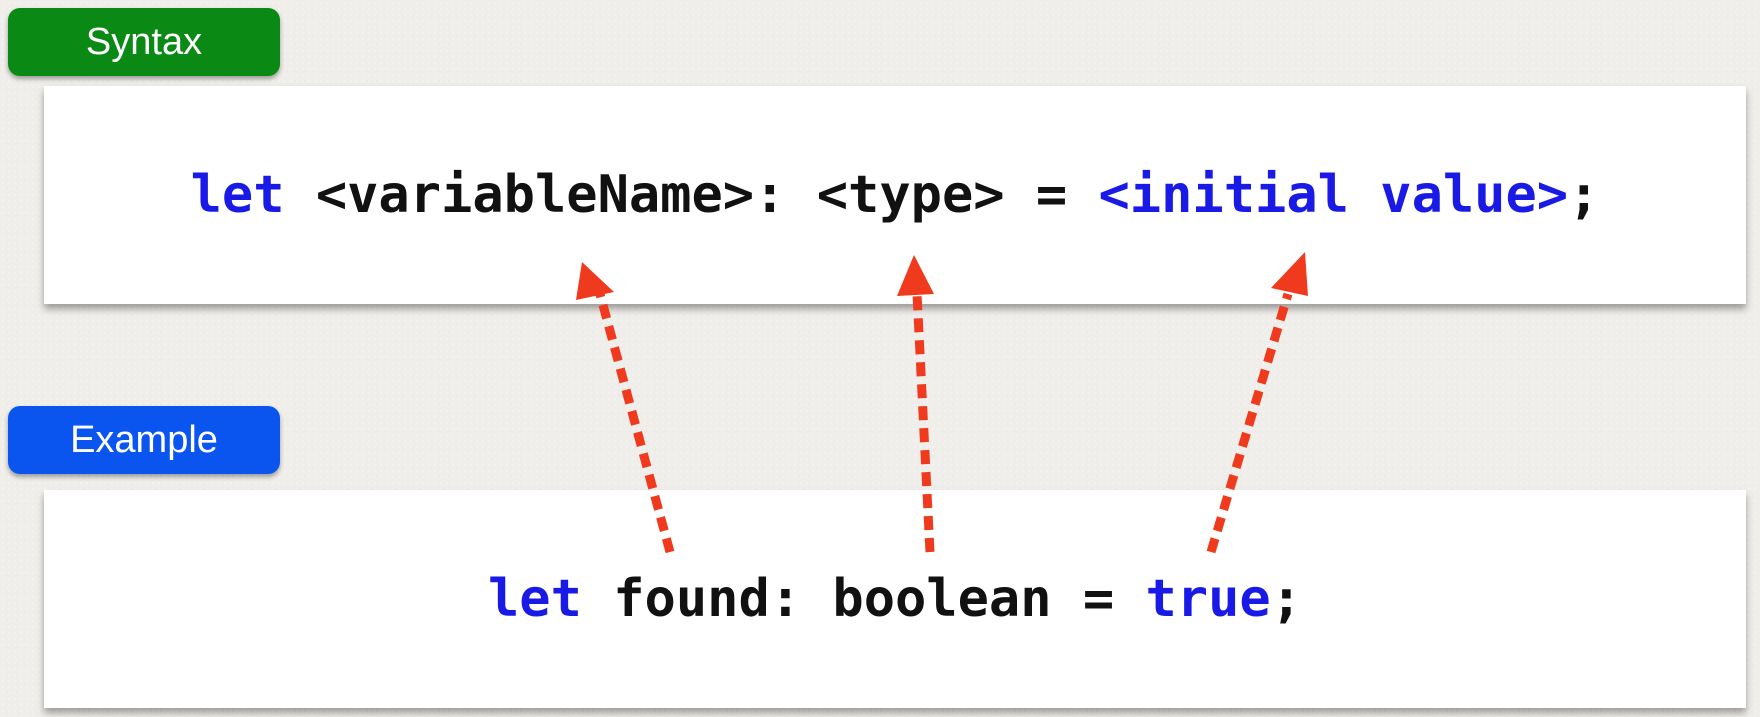  Describe the element at coordinates (1051, 195) in the screenshot. I see `syntax-equals: =` at that location.